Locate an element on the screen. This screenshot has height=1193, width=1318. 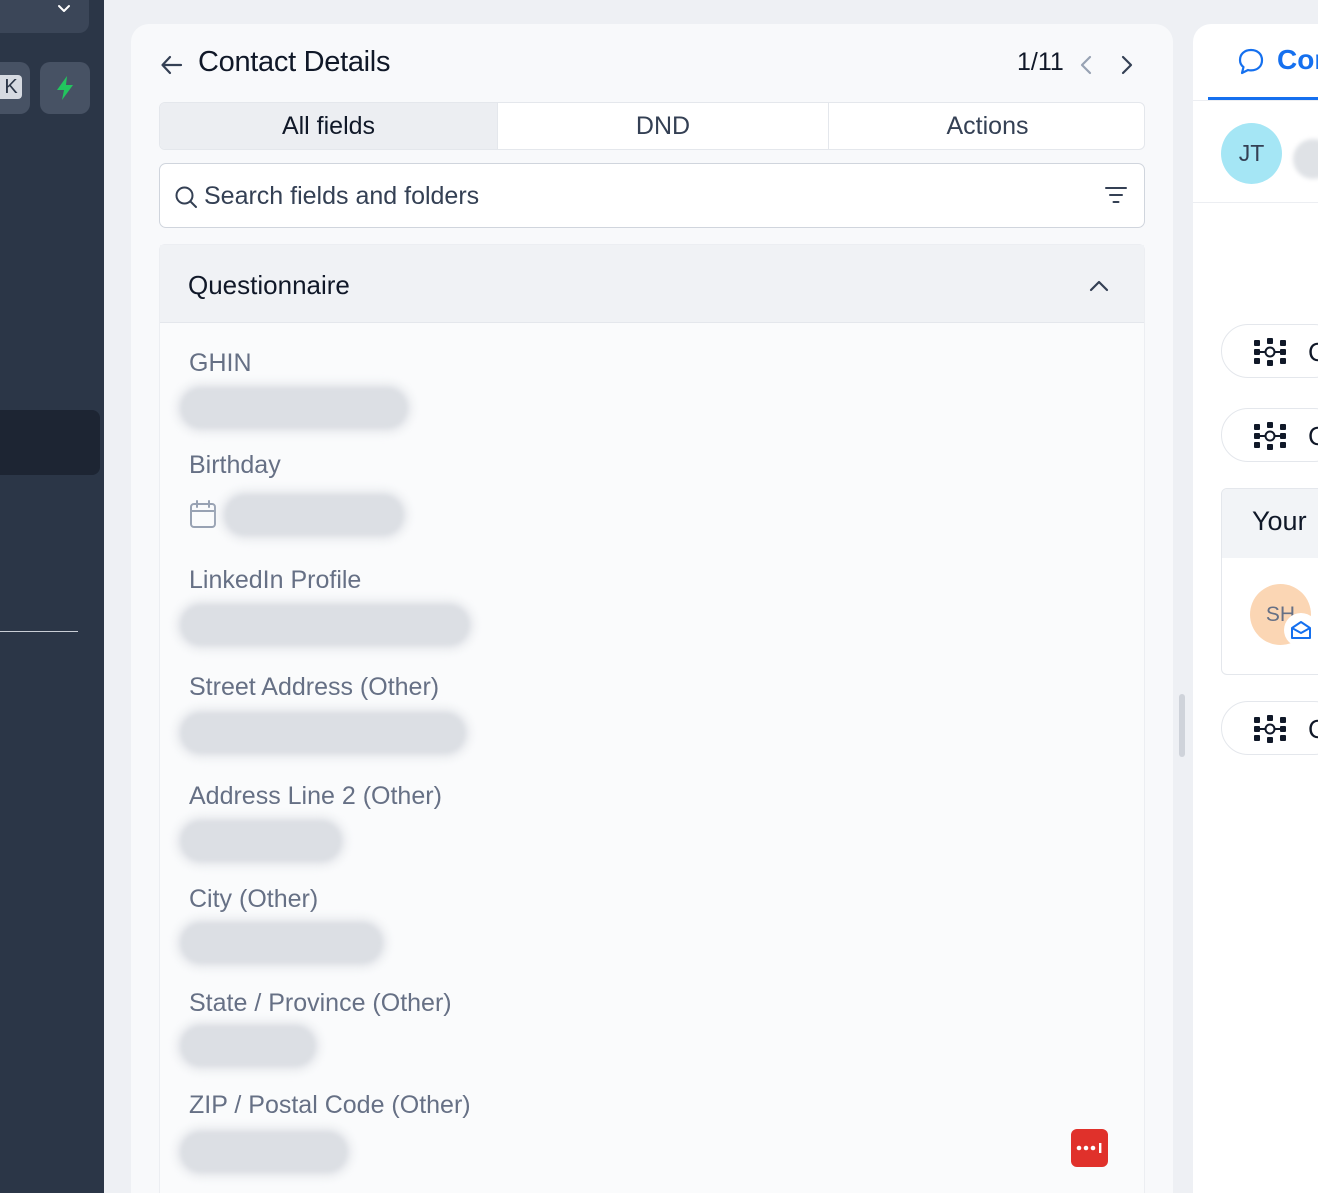
sidebar-item-active is located at coordinates (50, 442).